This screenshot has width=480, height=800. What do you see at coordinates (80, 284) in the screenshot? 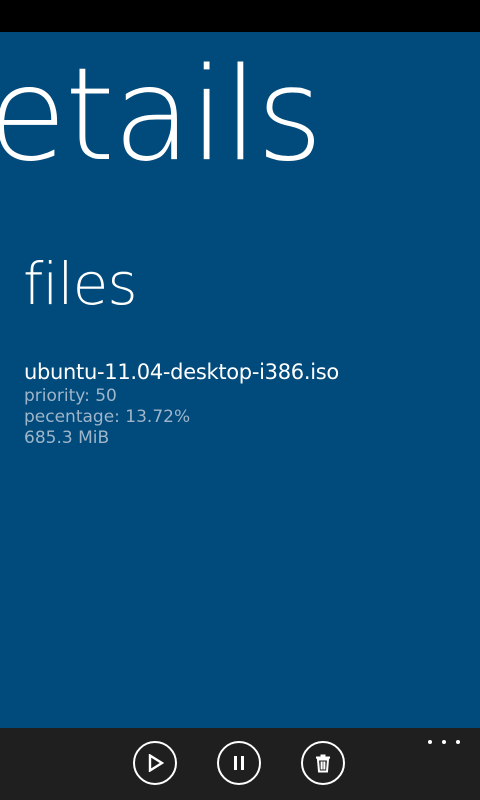
I see `section-title: files` at bounding box center [80, 284].